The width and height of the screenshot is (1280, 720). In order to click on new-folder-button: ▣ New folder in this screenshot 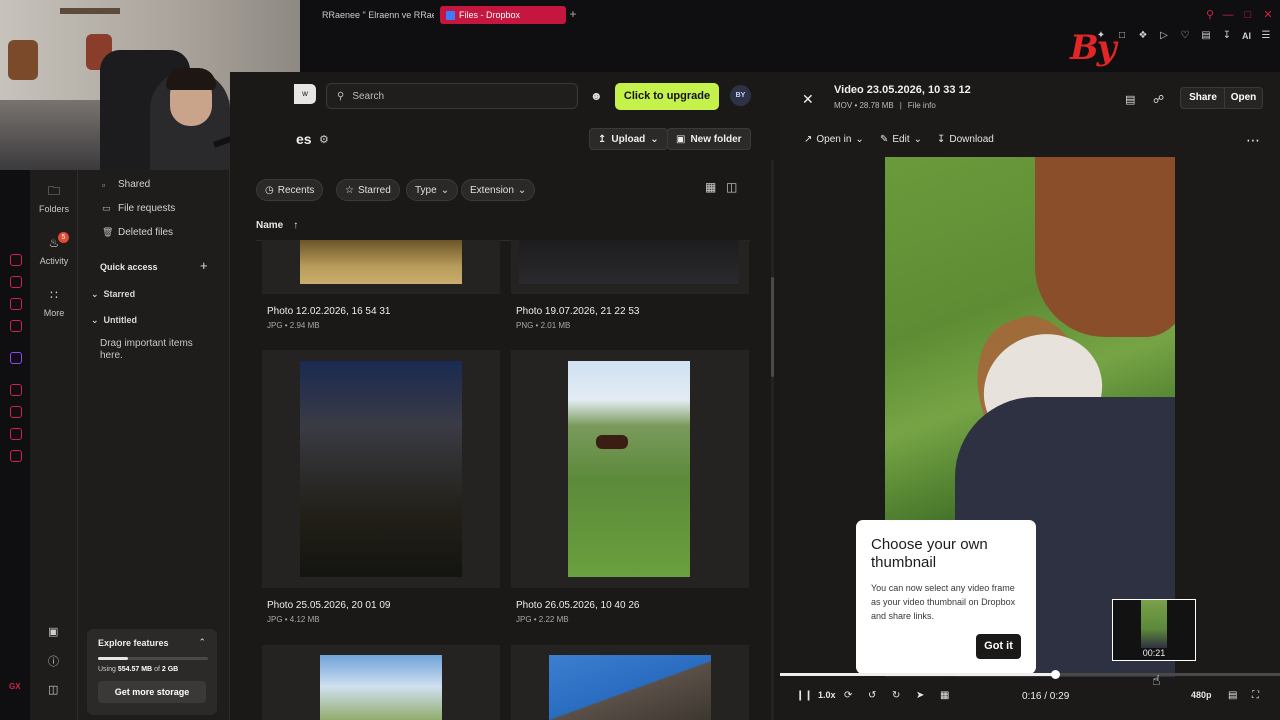, I will do `click(709, 139)`.